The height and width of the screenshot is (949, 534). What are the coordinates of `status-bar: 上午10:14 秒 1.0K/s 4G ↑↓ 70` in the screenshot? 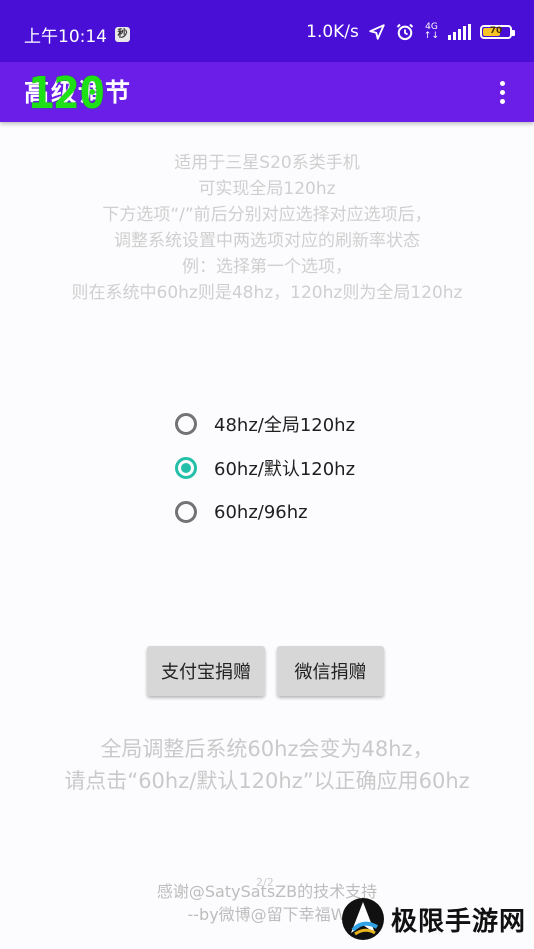 It's located at (267, 31).